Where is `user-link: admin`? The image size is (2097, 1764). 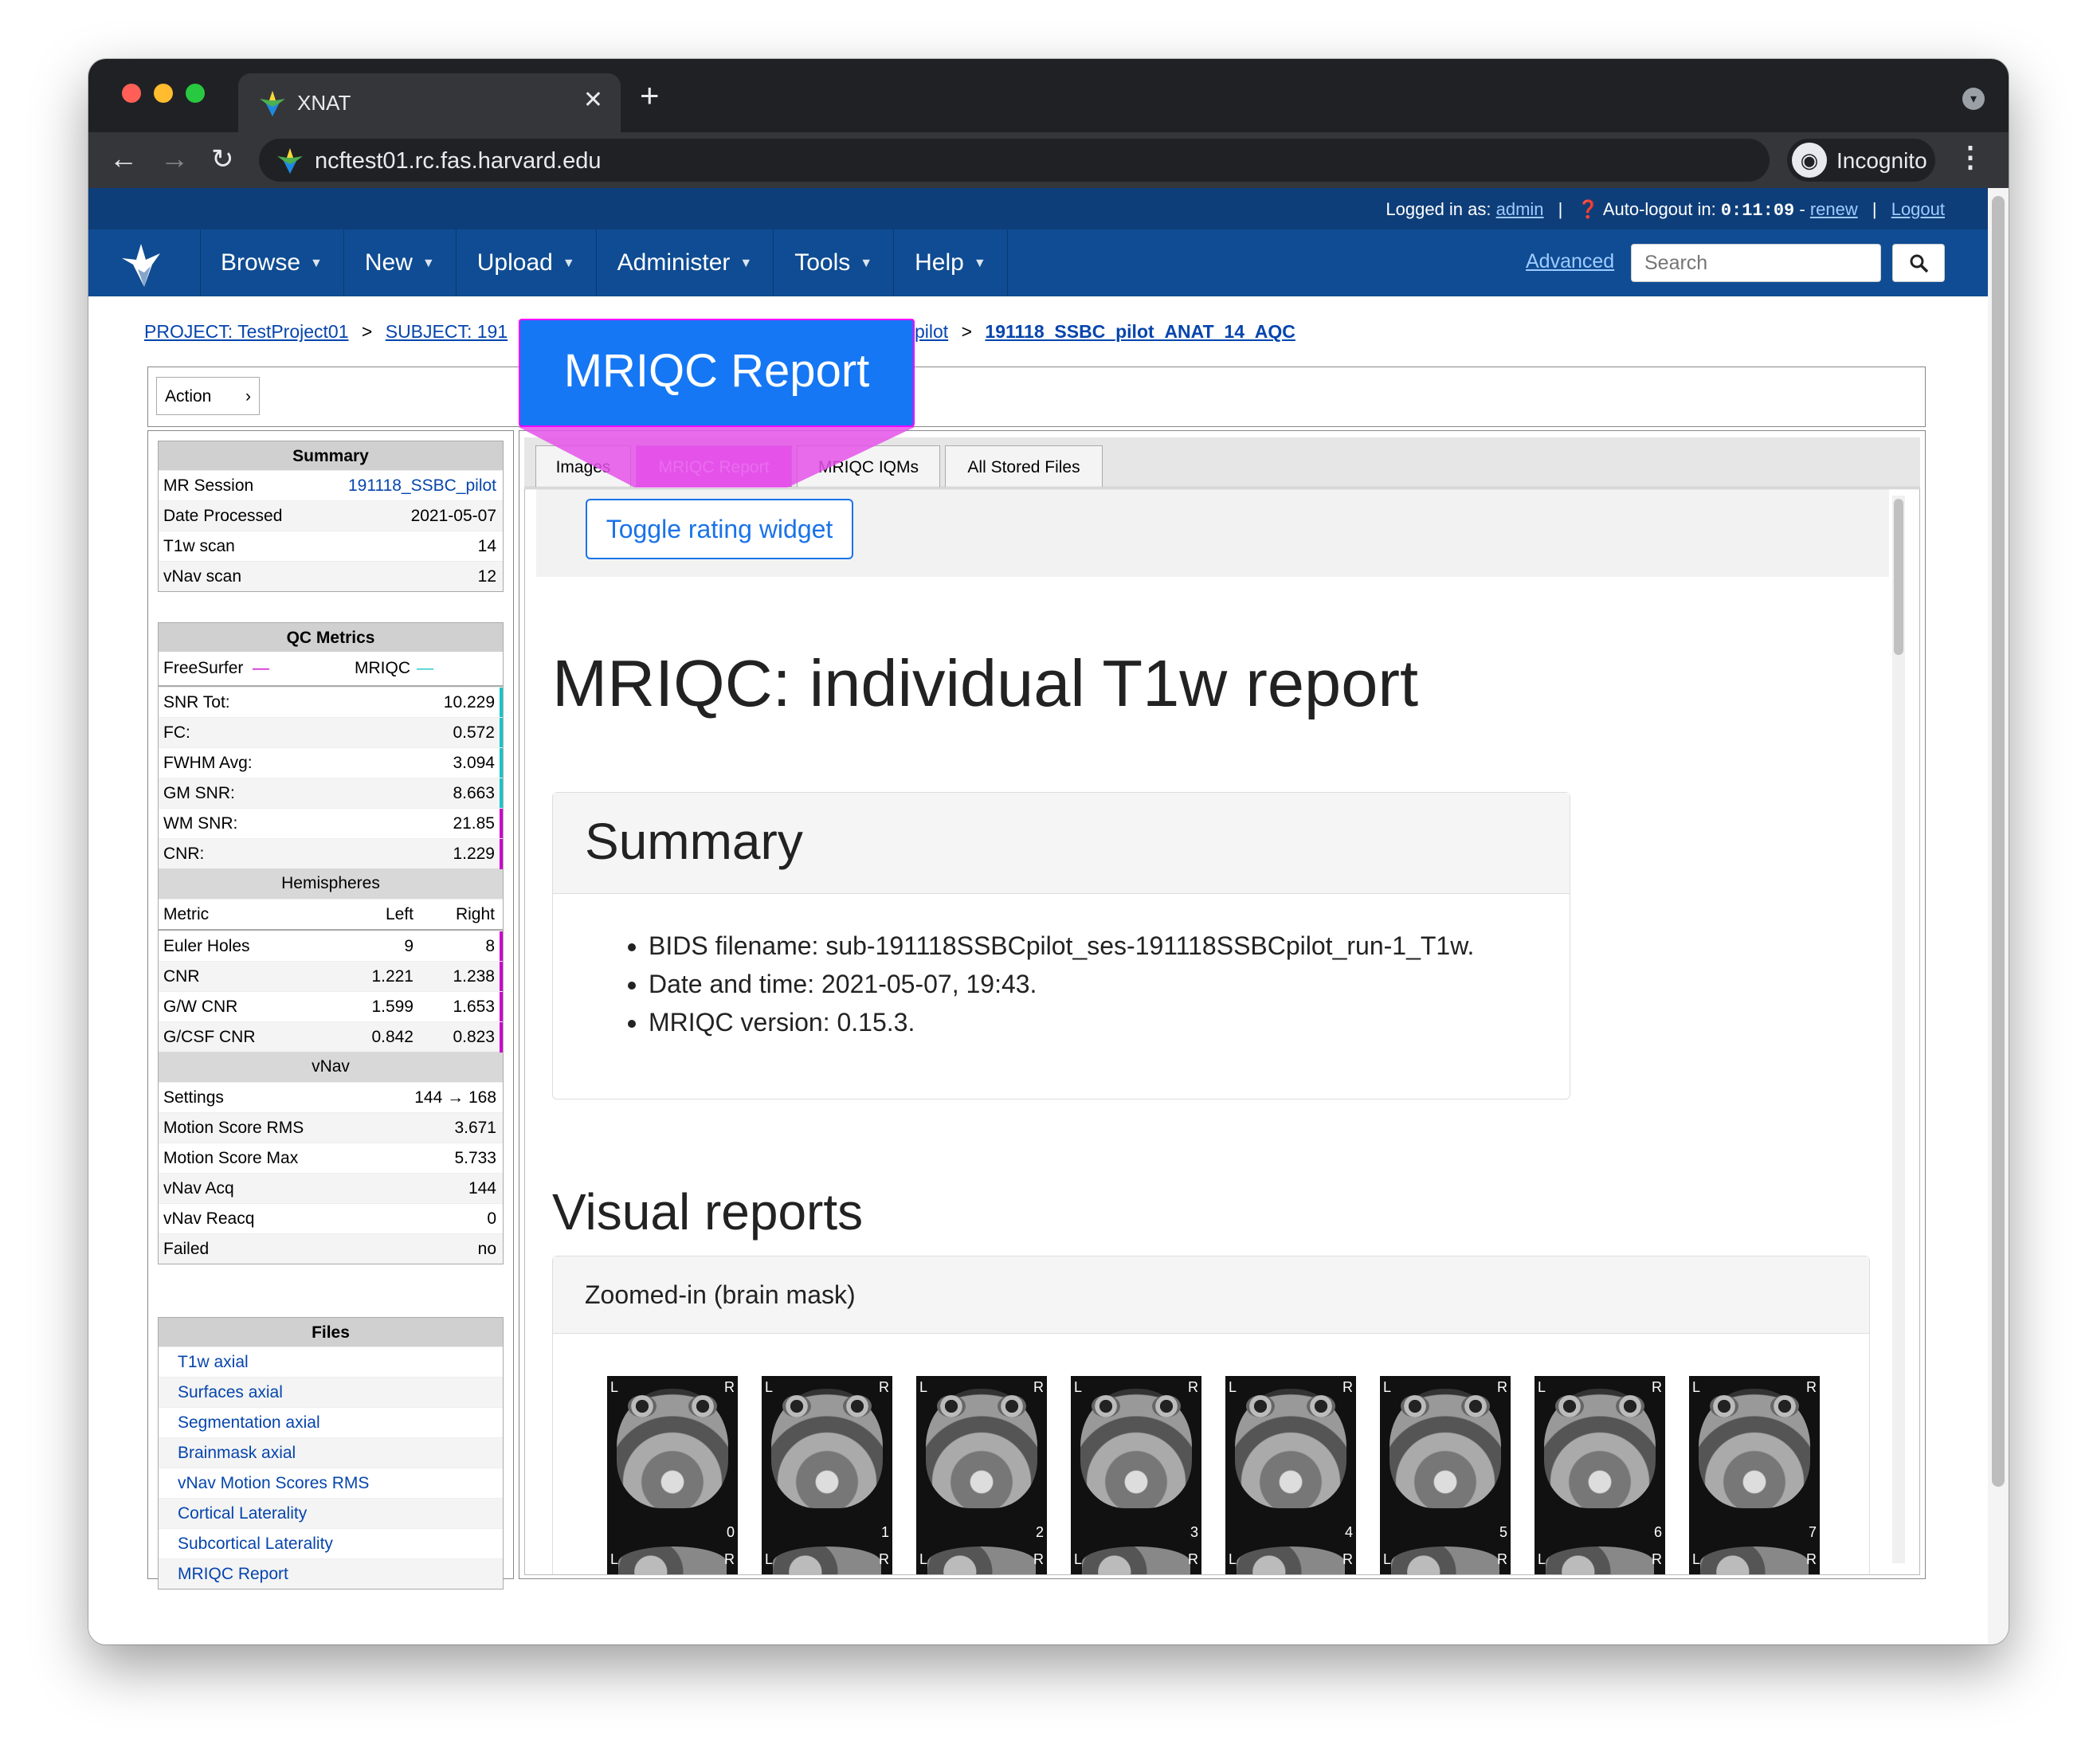 user-link: admin is located at coordinates (1520, 209).